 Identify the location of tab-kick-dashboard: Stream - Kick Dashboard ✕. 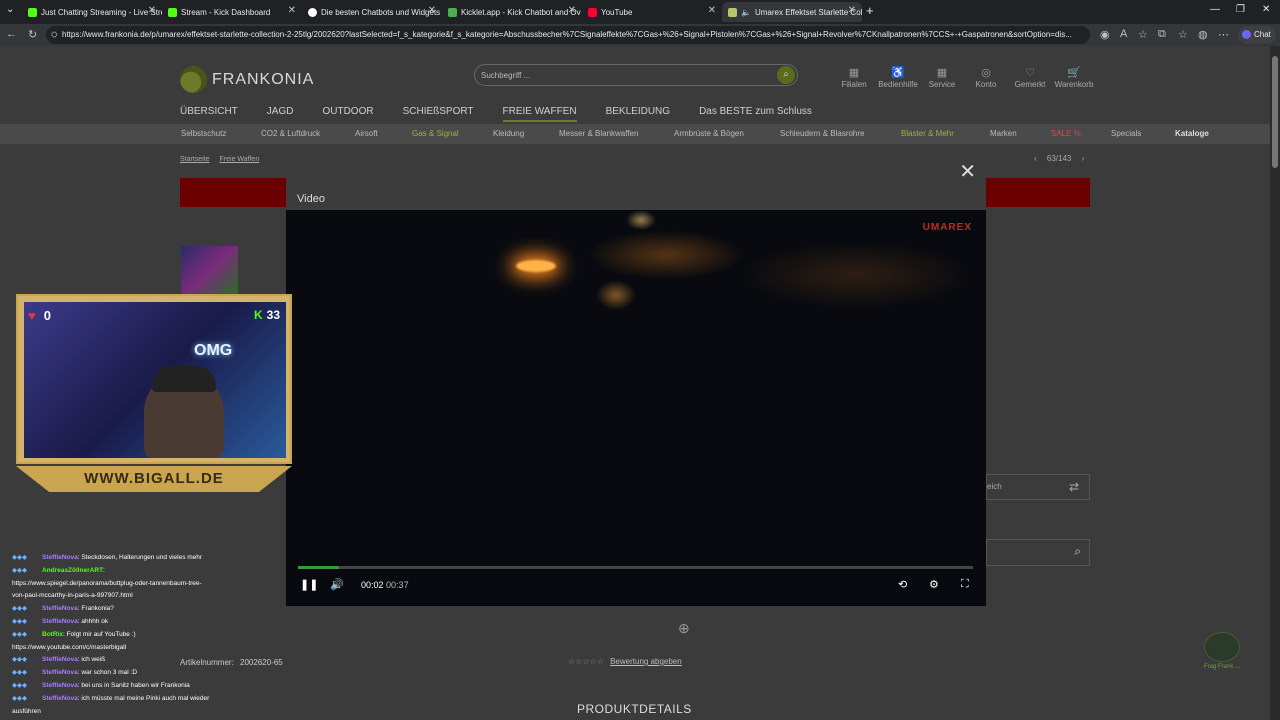
(232, 12).